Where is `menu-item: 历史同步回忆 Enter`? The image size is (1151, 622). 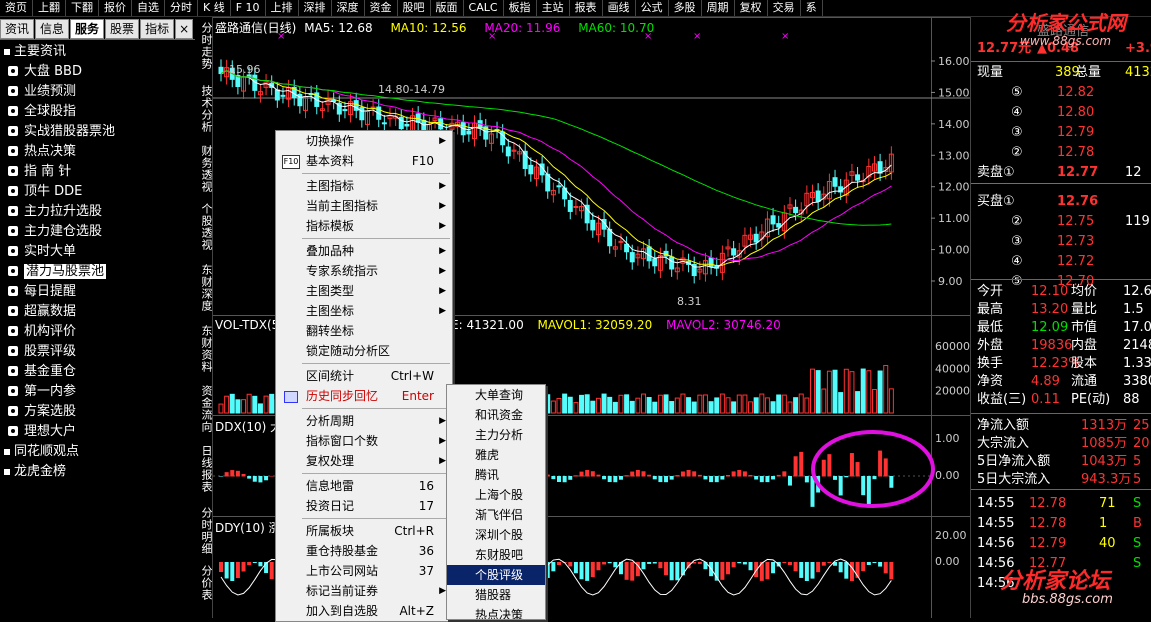 menu-item: 历史同步回忆 Enter is located at coordinates (364, 396).